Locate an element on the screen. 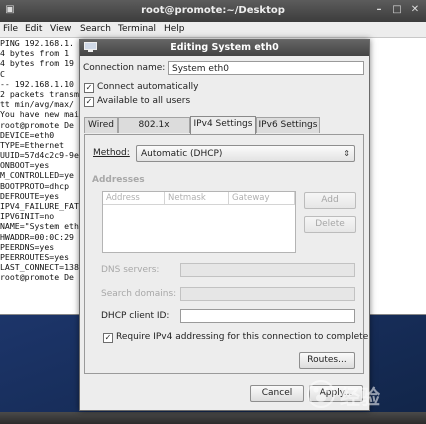 The width and height of the screenshot is (426, 424). tab-ipv4-settings: IPv4 Settings is located at coordinates (223, 125).